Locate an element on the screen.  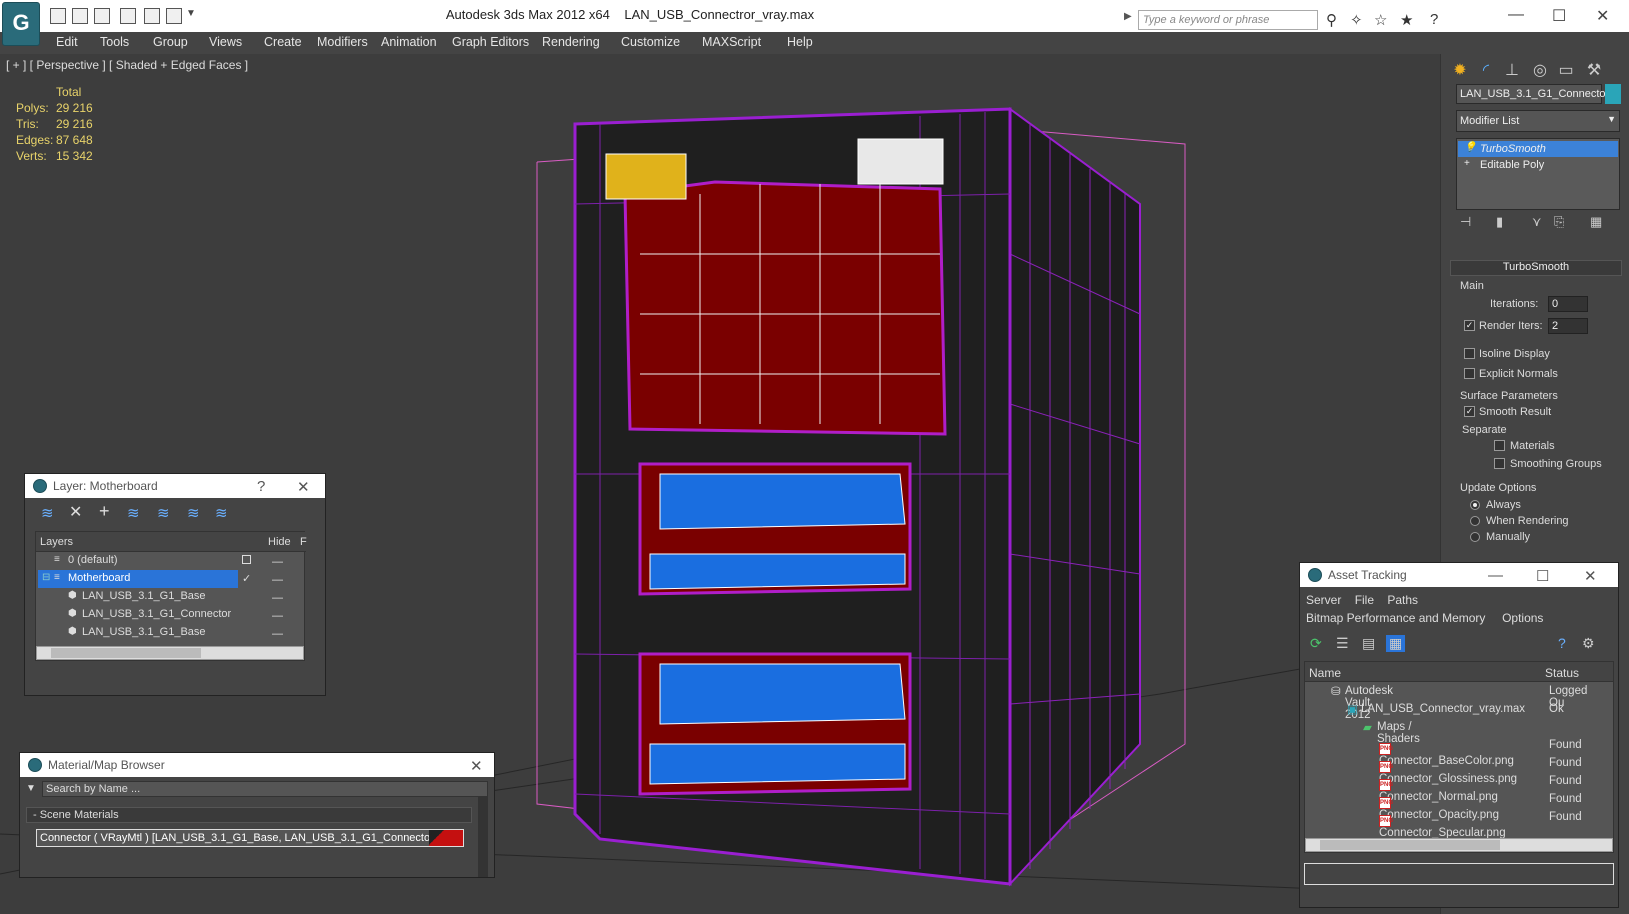
highlight-layer-icon: ≋ is located at coordinates (163, 513).